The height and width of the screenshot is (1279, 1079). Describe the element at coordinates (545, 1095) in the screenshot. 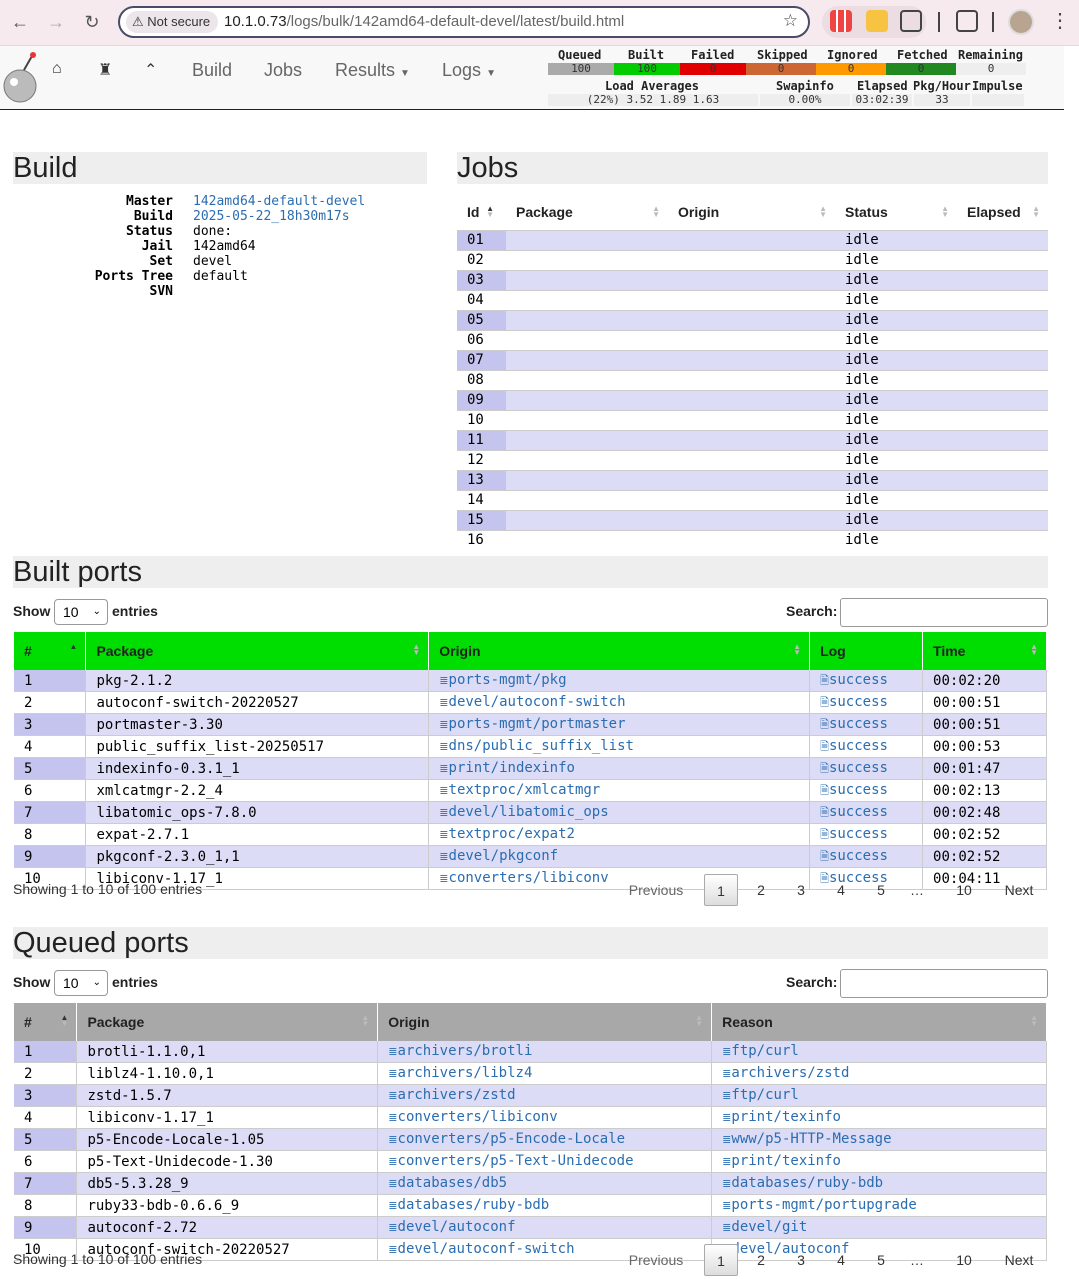

I see `queued-origin: ≣archivers/zstd` at that location.